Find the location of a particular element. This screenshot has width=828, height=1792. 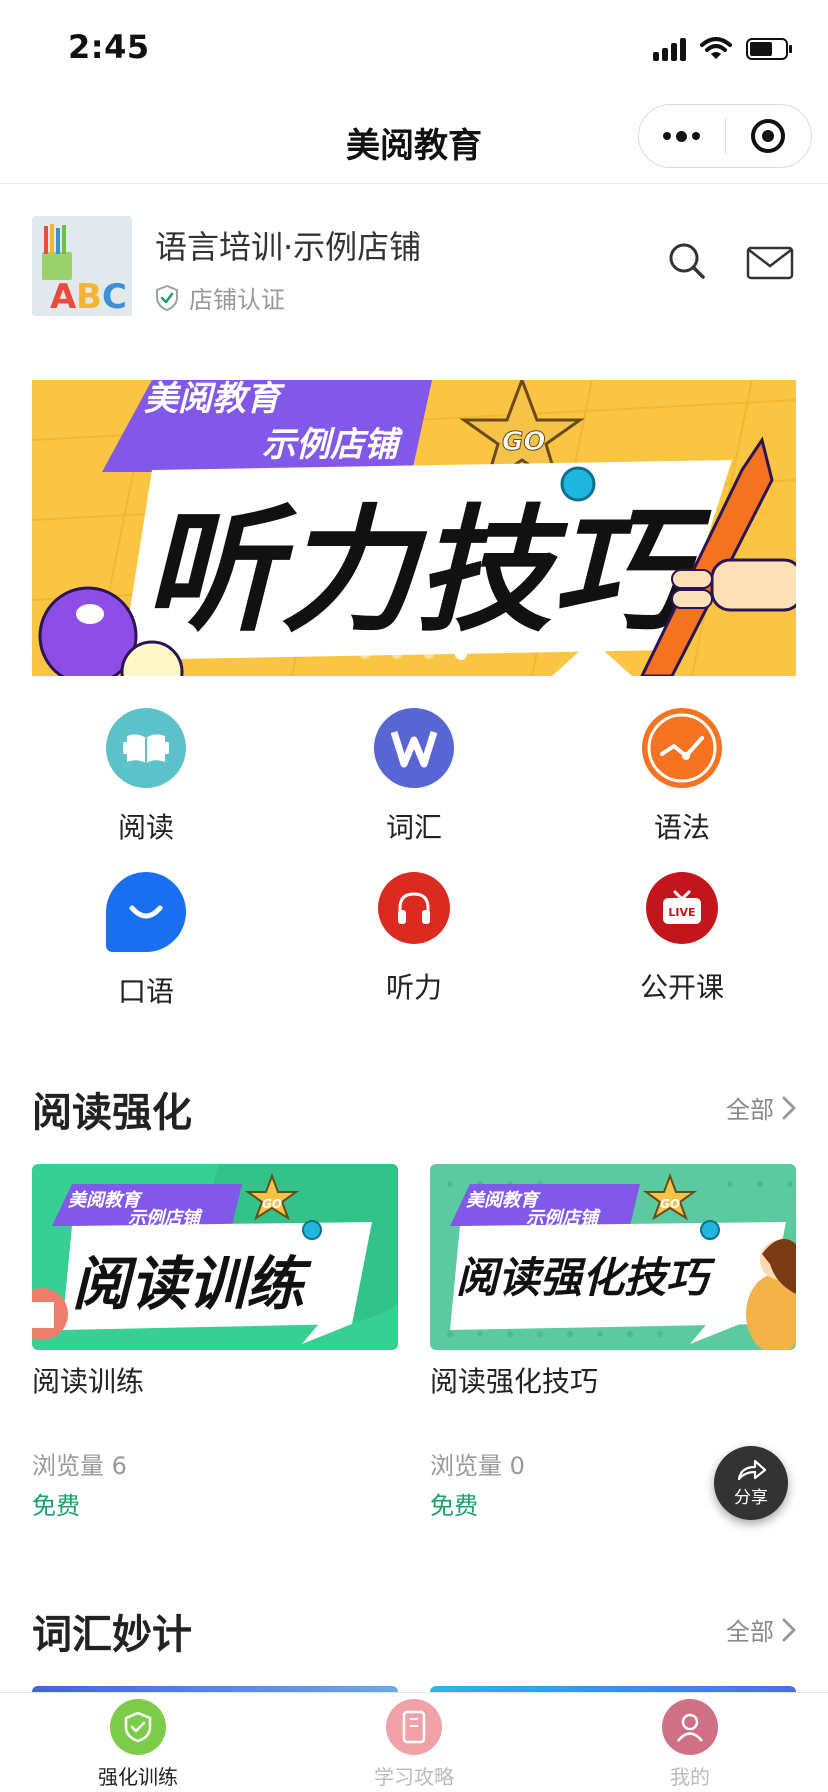

status-icons is located at coordinates (723, 49).